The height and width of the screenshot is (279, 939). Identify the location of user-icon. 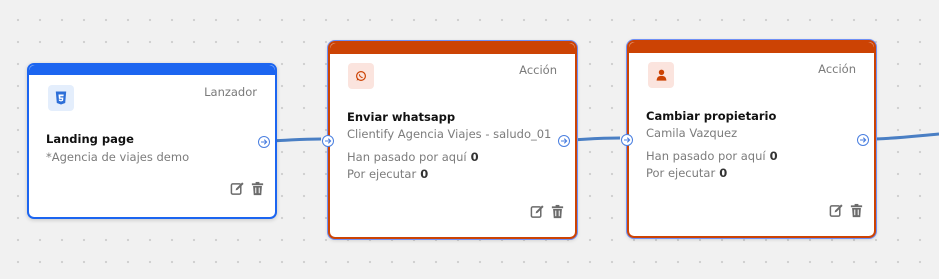
(661, 75).